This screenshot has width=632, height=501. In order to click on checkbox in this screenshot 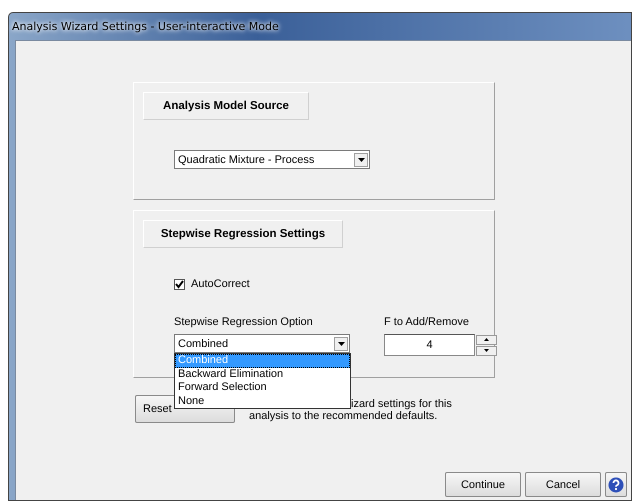, I will do `click(179, 284)`.